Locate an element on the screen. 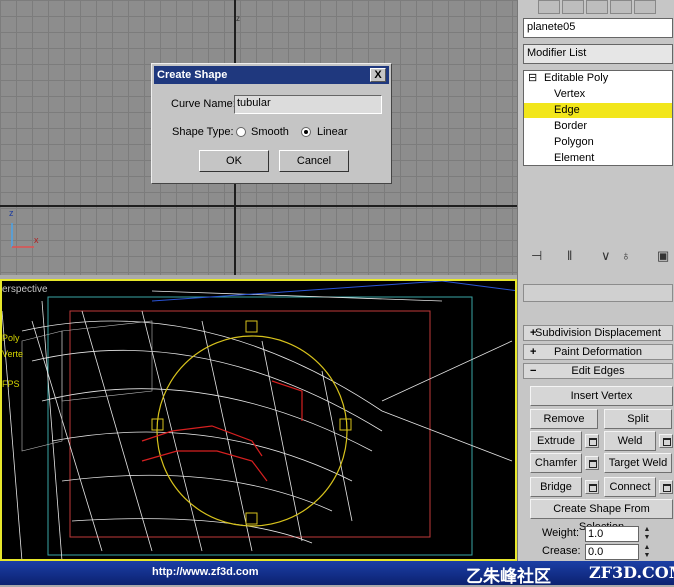 The width and height of the screenshot is (674, 587). panel-tab-display is located at coordinates (621, 7).